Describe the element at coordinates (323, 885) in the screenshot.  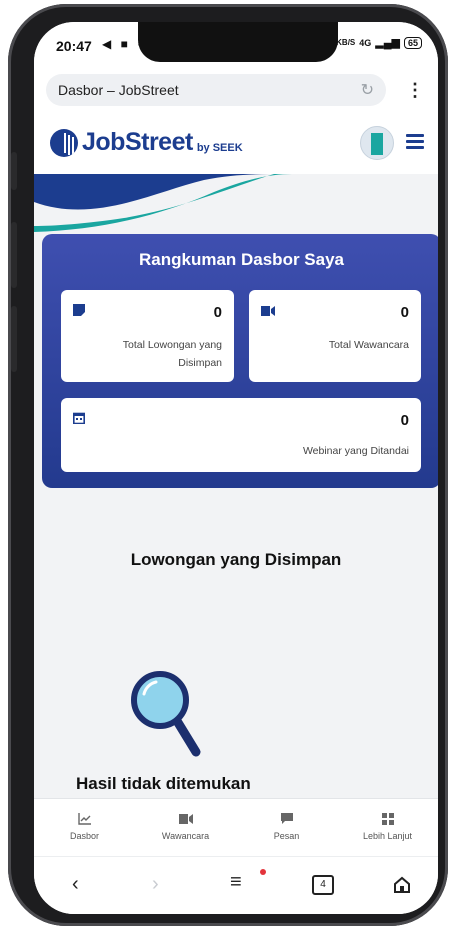
I see `tabs-count-icon: 4` at that location.